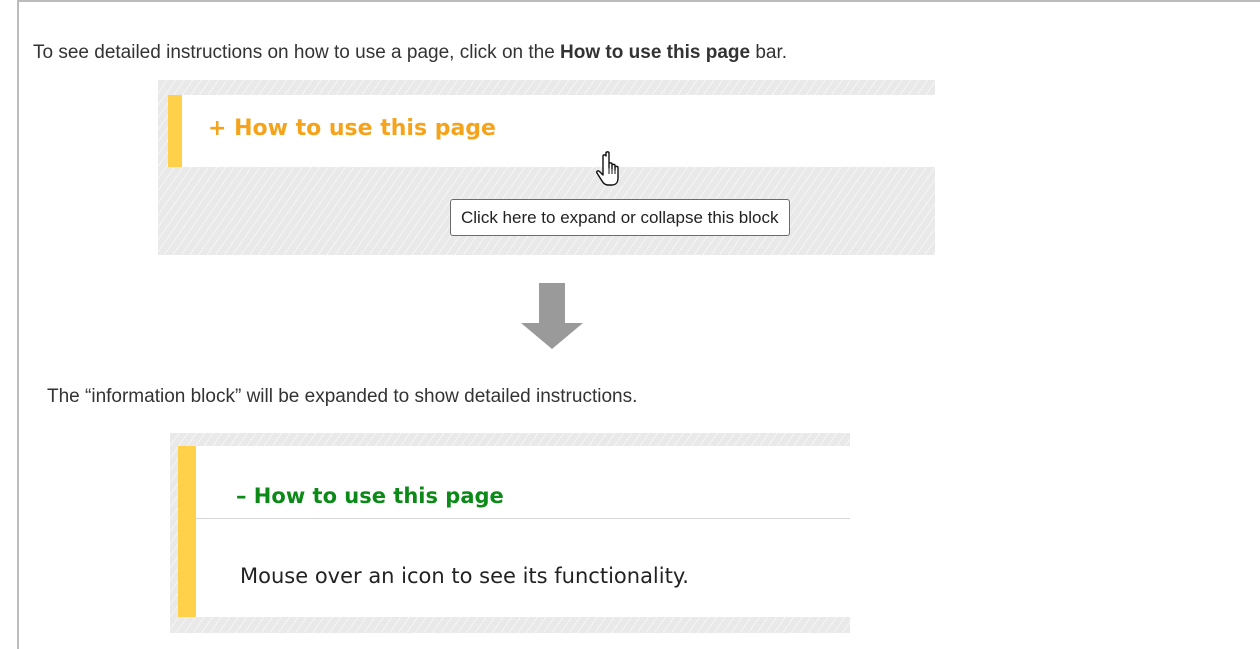  Describe the element at coordinates (523, 482) in the screenshot. I see `information-block-header` at that location.